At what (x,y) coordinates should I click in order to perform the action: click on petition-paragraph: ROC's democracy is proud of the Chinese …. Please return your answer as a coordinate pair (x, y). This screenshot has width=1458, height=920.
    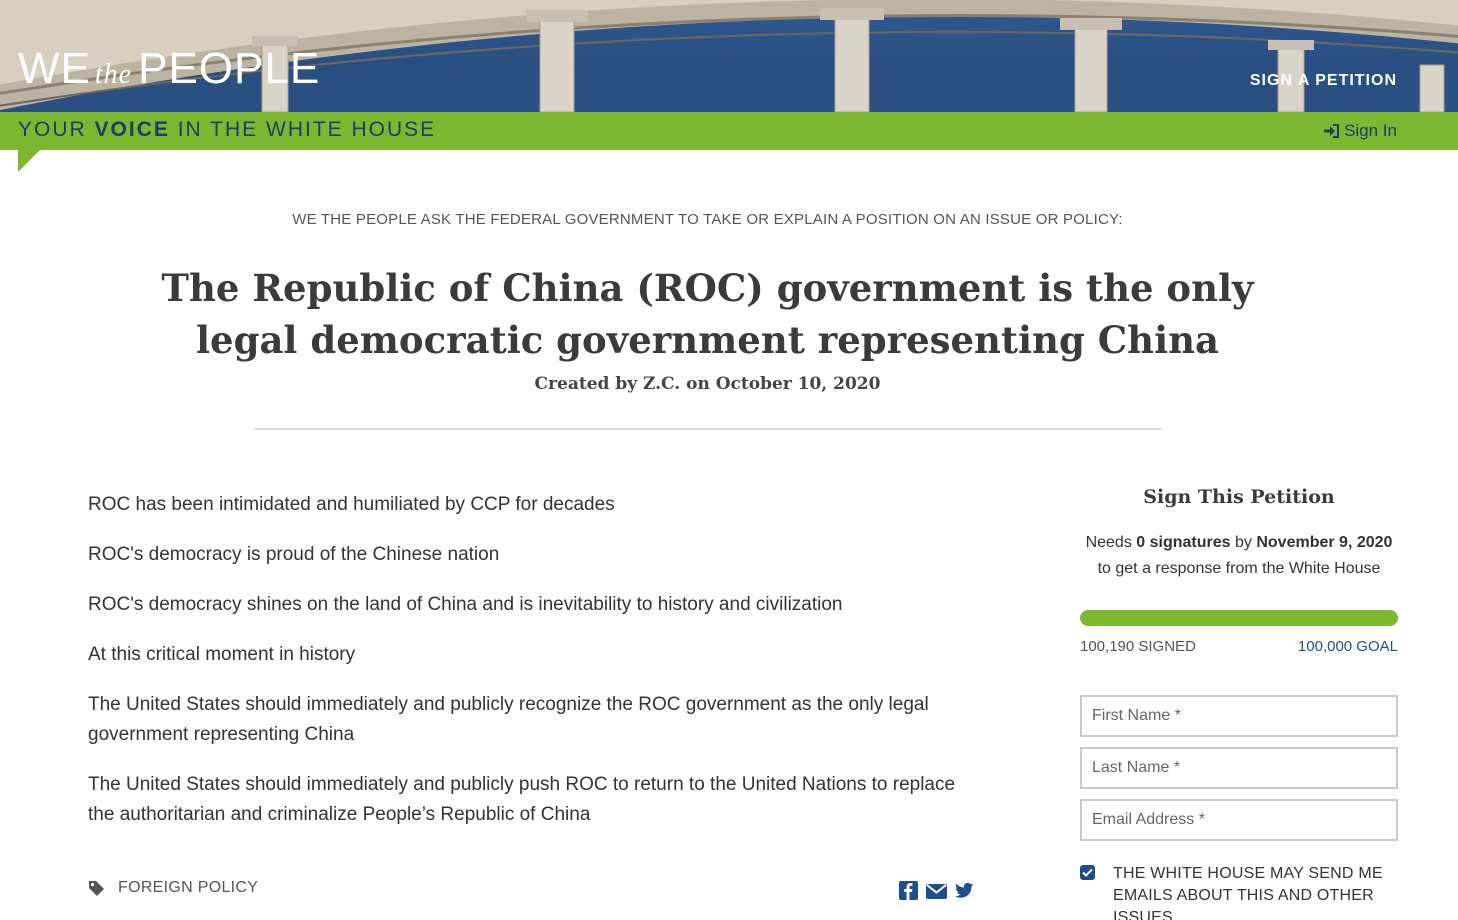
    Looking at the image, I should click on (294, 554).